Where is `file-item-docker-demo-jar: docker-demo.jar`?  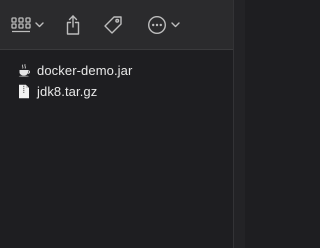
file-item-docker-demo-jar: docker-demo.jar is located at coordinates (74, 70).